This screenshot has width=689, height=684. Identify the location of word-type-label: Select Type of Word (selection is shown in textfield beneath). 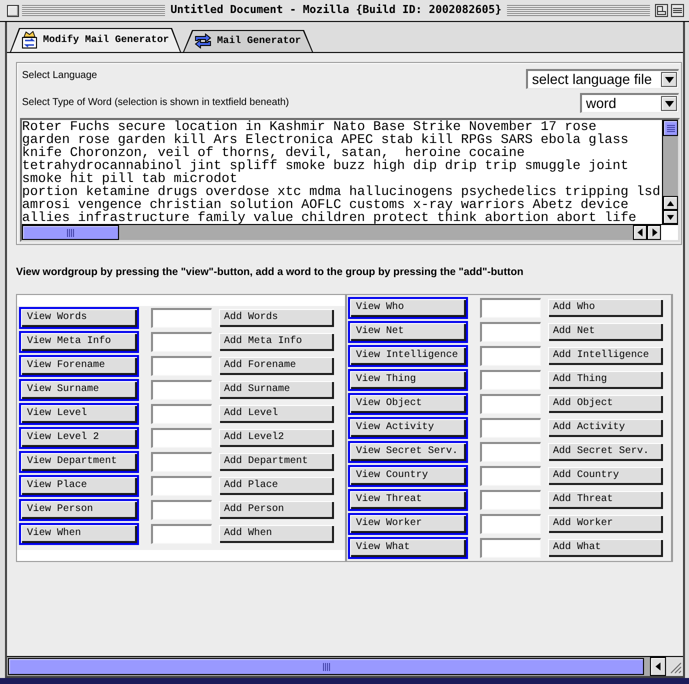
(155, 103).